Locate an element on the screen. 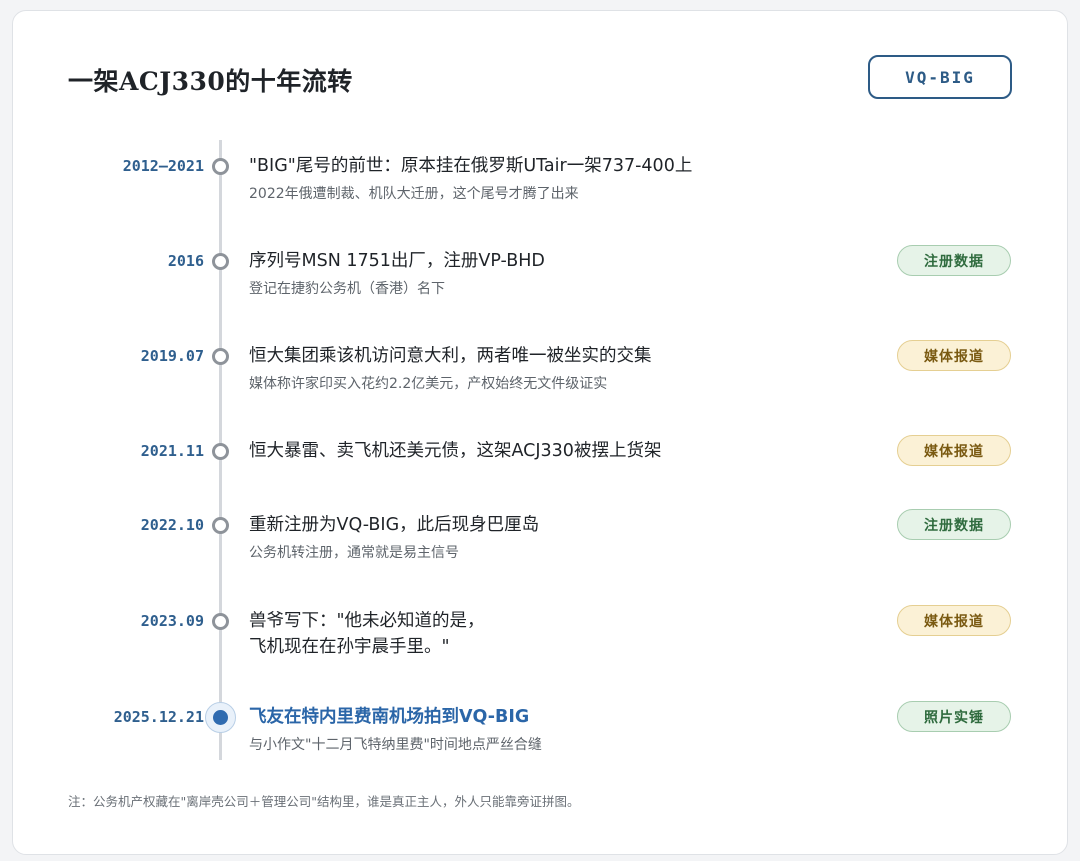  event-subtext: 与小作文"十二月飞特纳里费"时间地点严丝合缝 is located at coordinates (395, 745).